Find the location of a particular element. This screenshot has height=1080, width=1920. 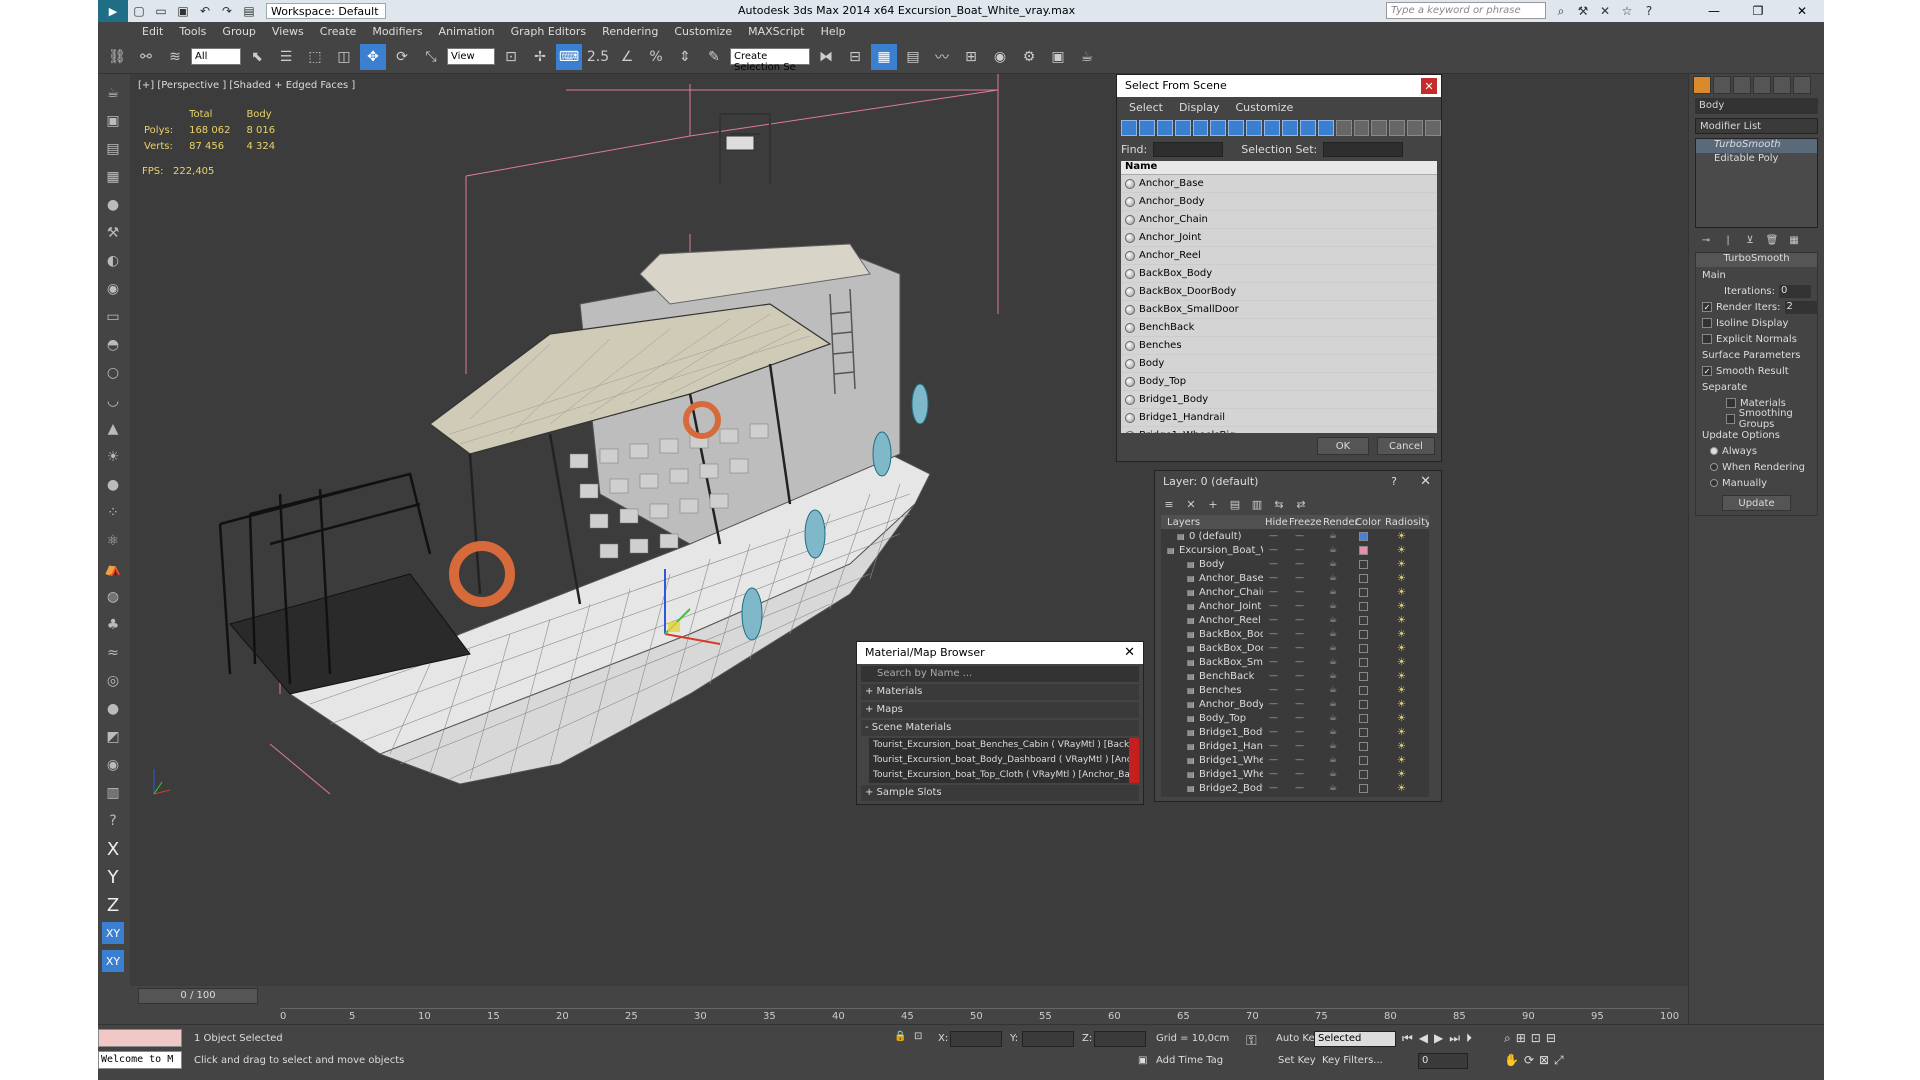

menu-create: Create is located at coordinates (338, 31).